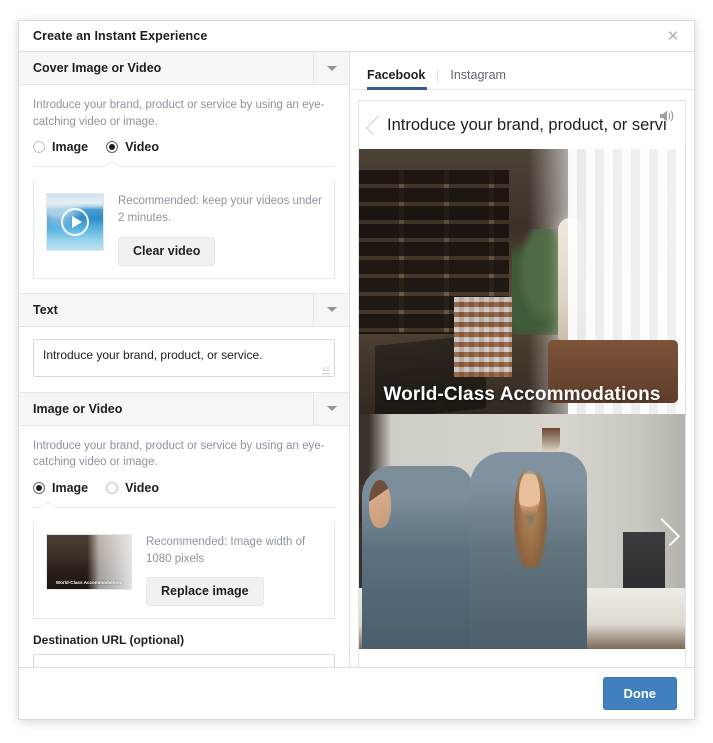  Describe the element at coordinates (184, 68) in the screenshot. I see `section-header-cover: Cover Image or Video` at that location.